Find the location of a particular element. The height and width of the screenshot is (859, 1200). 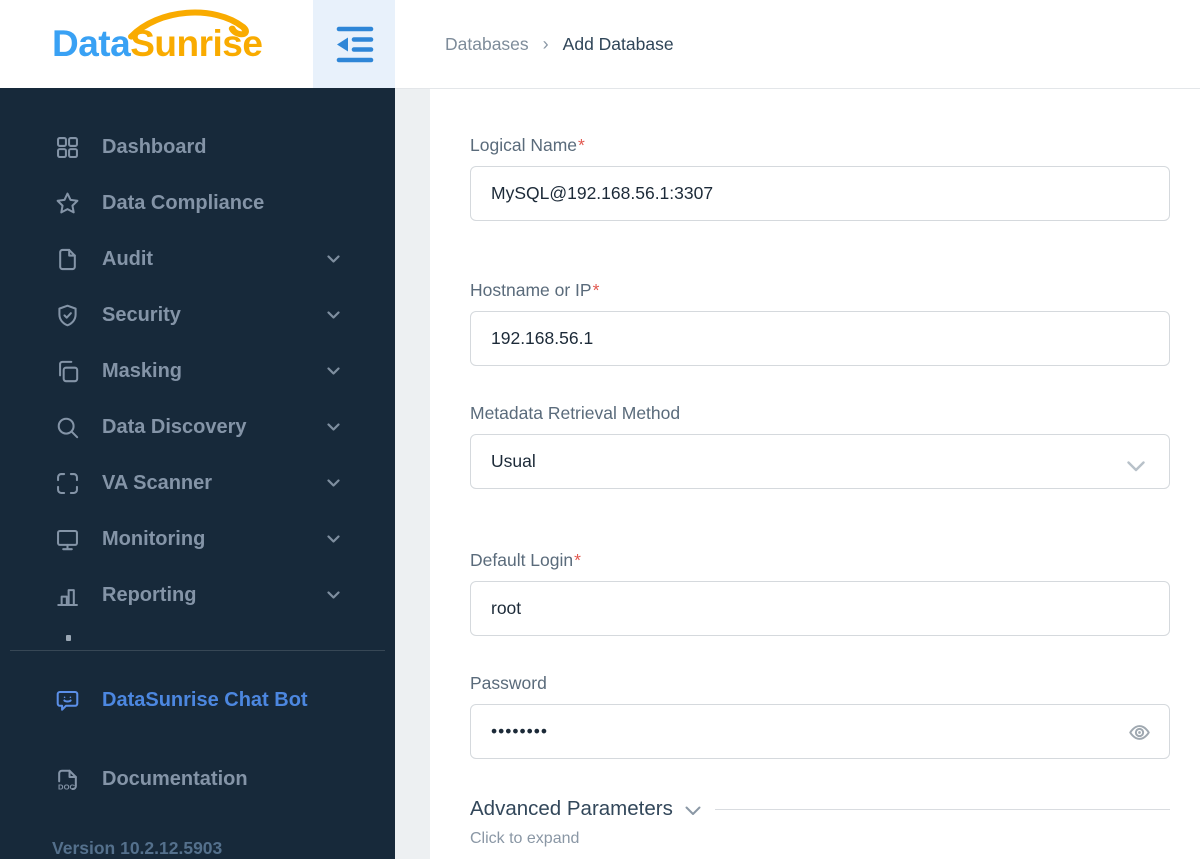

star-icon is located at coordinates (67, 203).